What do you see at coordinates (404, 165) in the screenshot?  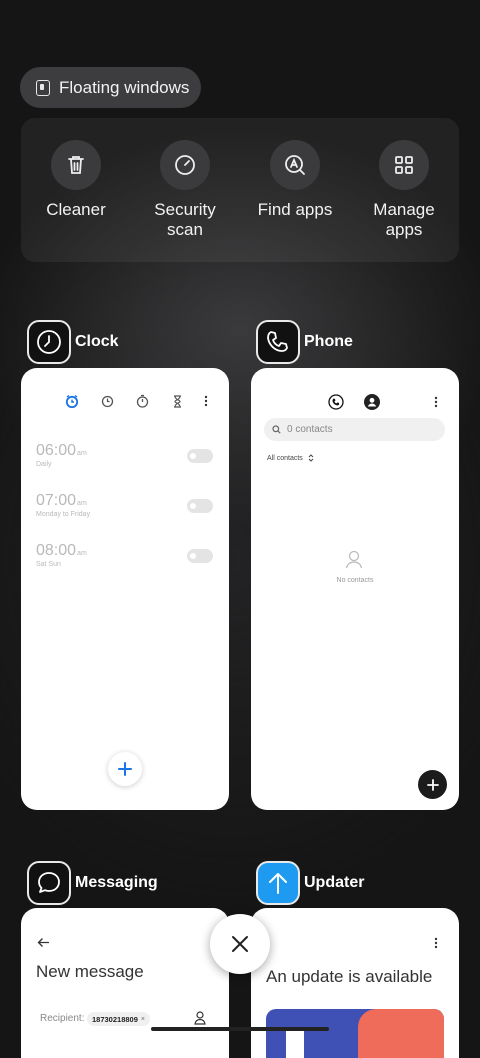 I see `grid-icon` at bounding box center [404, 165].